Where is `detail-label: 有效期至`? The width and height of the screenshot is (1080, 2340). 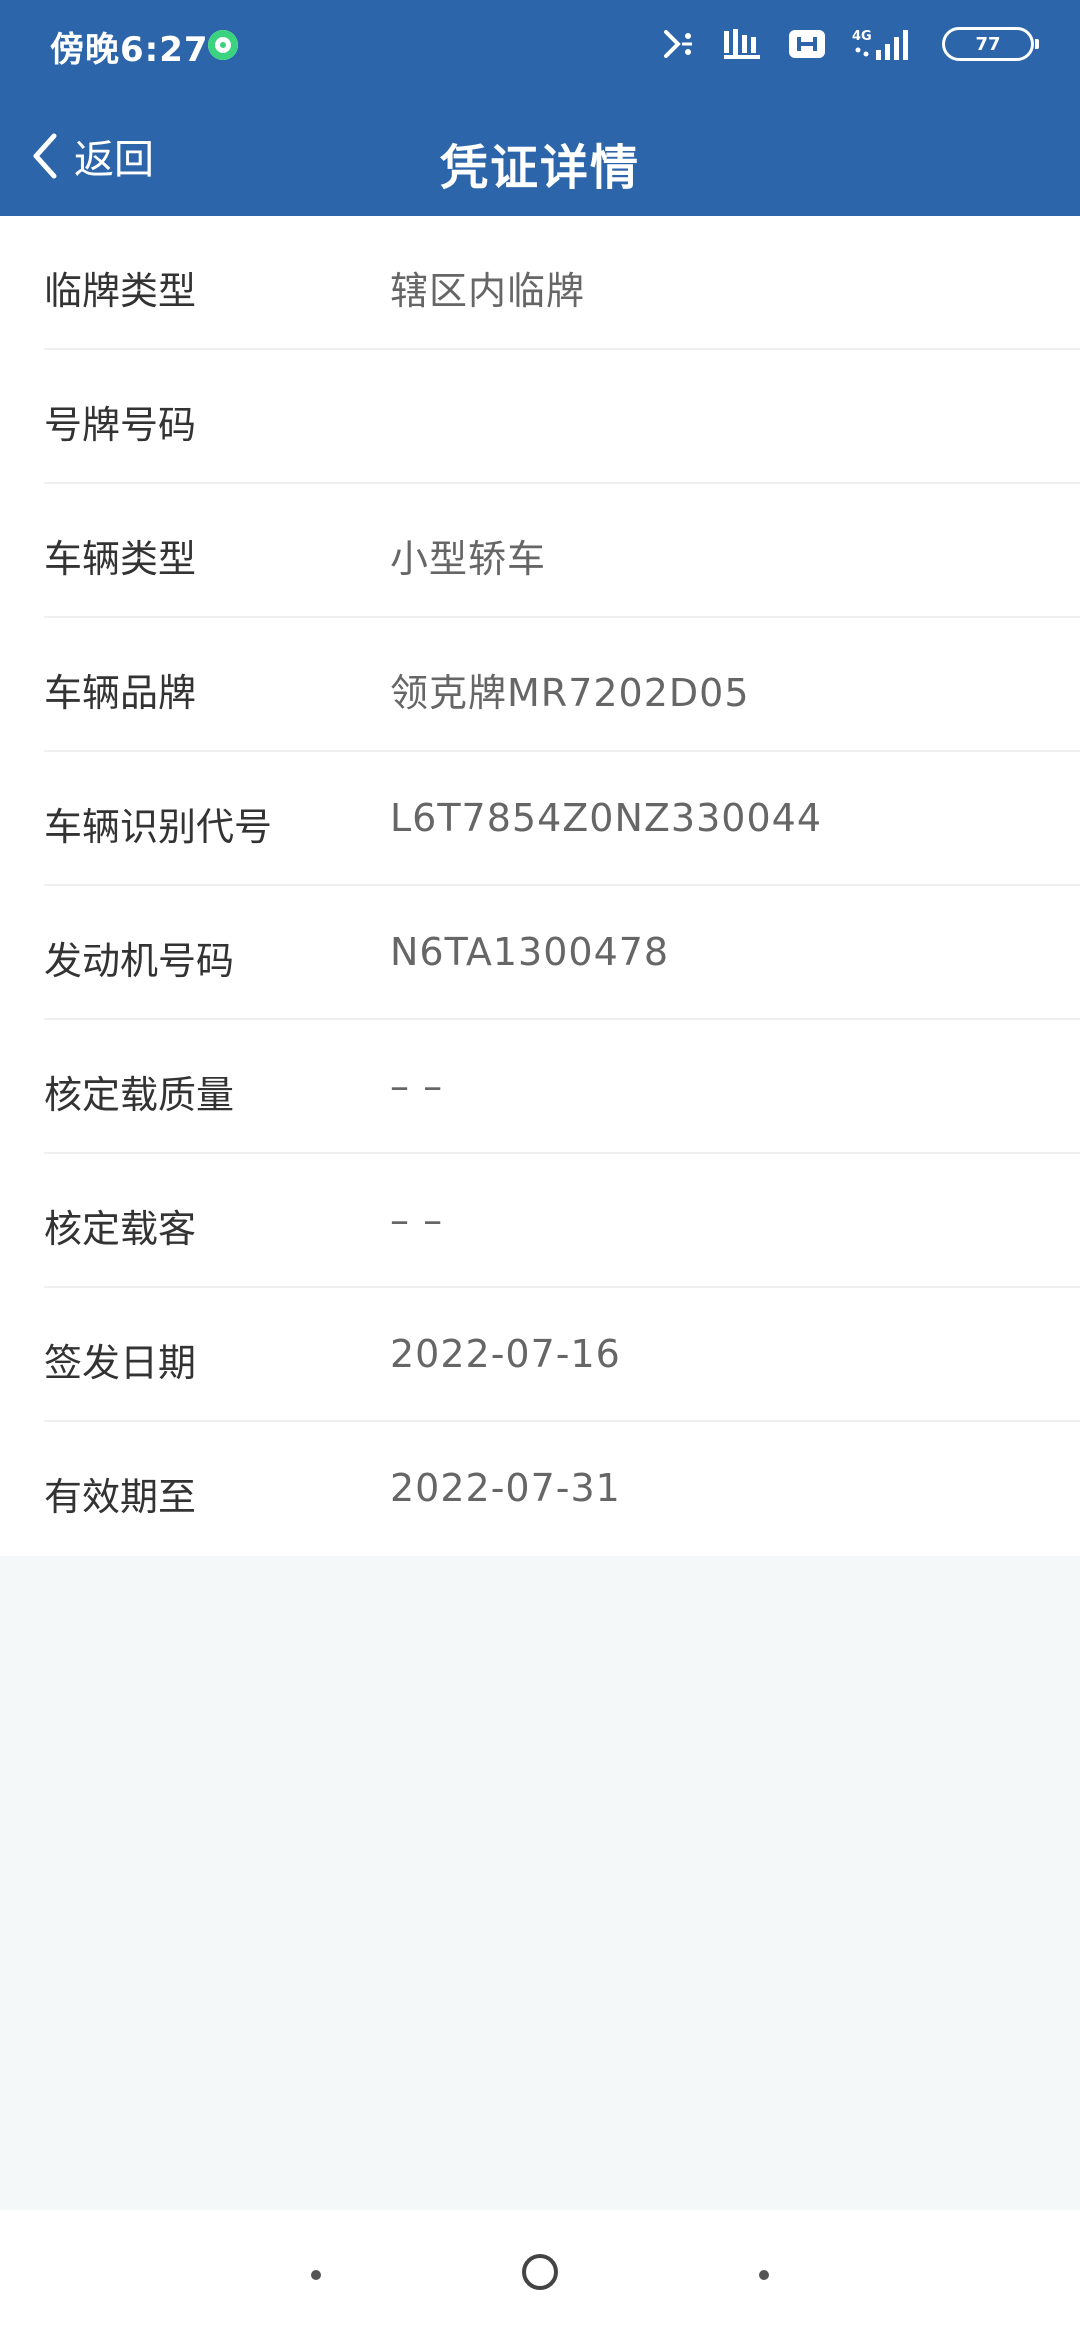 detail-label: 有效期至 is located at coordinates (120, 1497).